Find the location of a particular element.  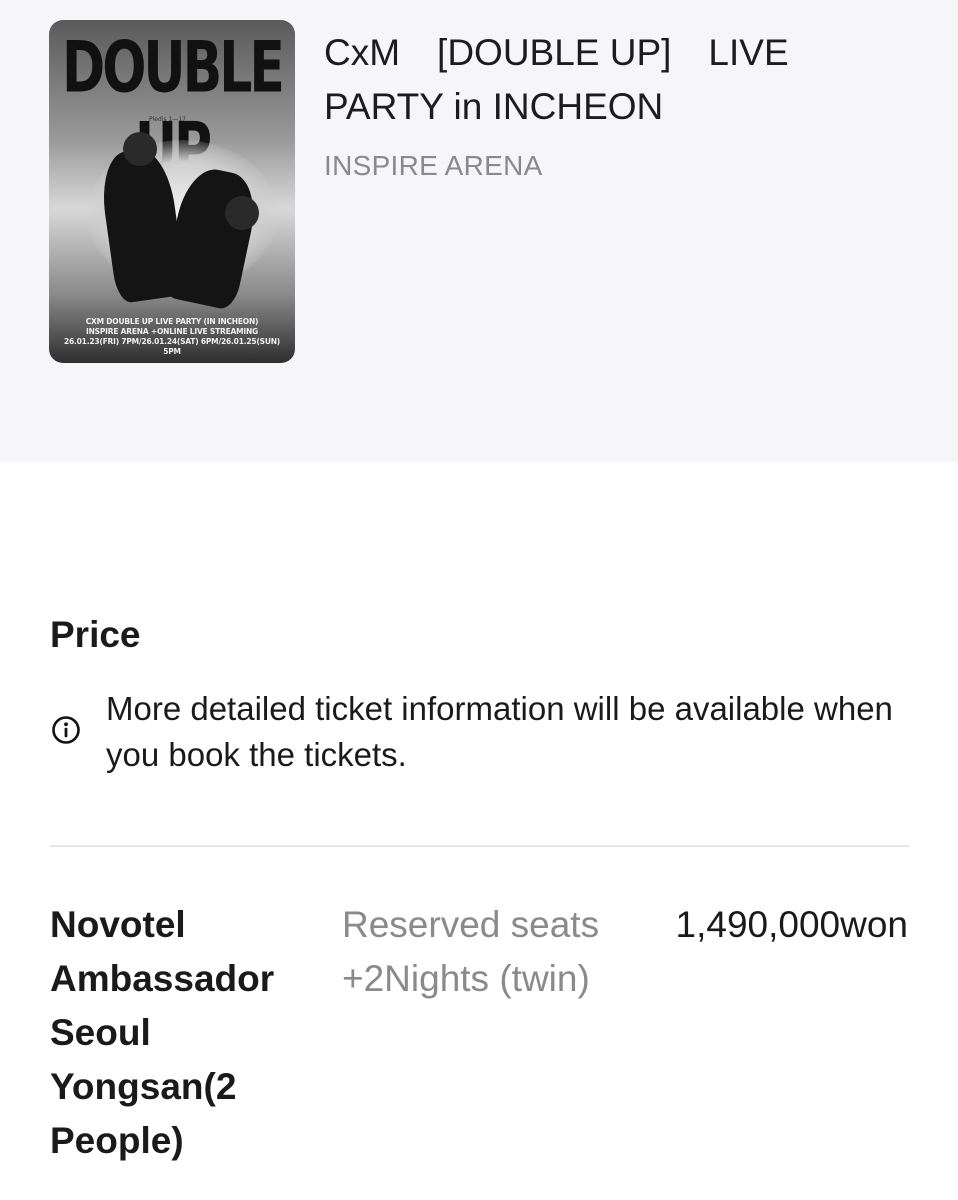

poster-caption-line: CXM DOUBLE UP LIVE PARTY (IN INCHEON) is located at coordinates (172, 321).